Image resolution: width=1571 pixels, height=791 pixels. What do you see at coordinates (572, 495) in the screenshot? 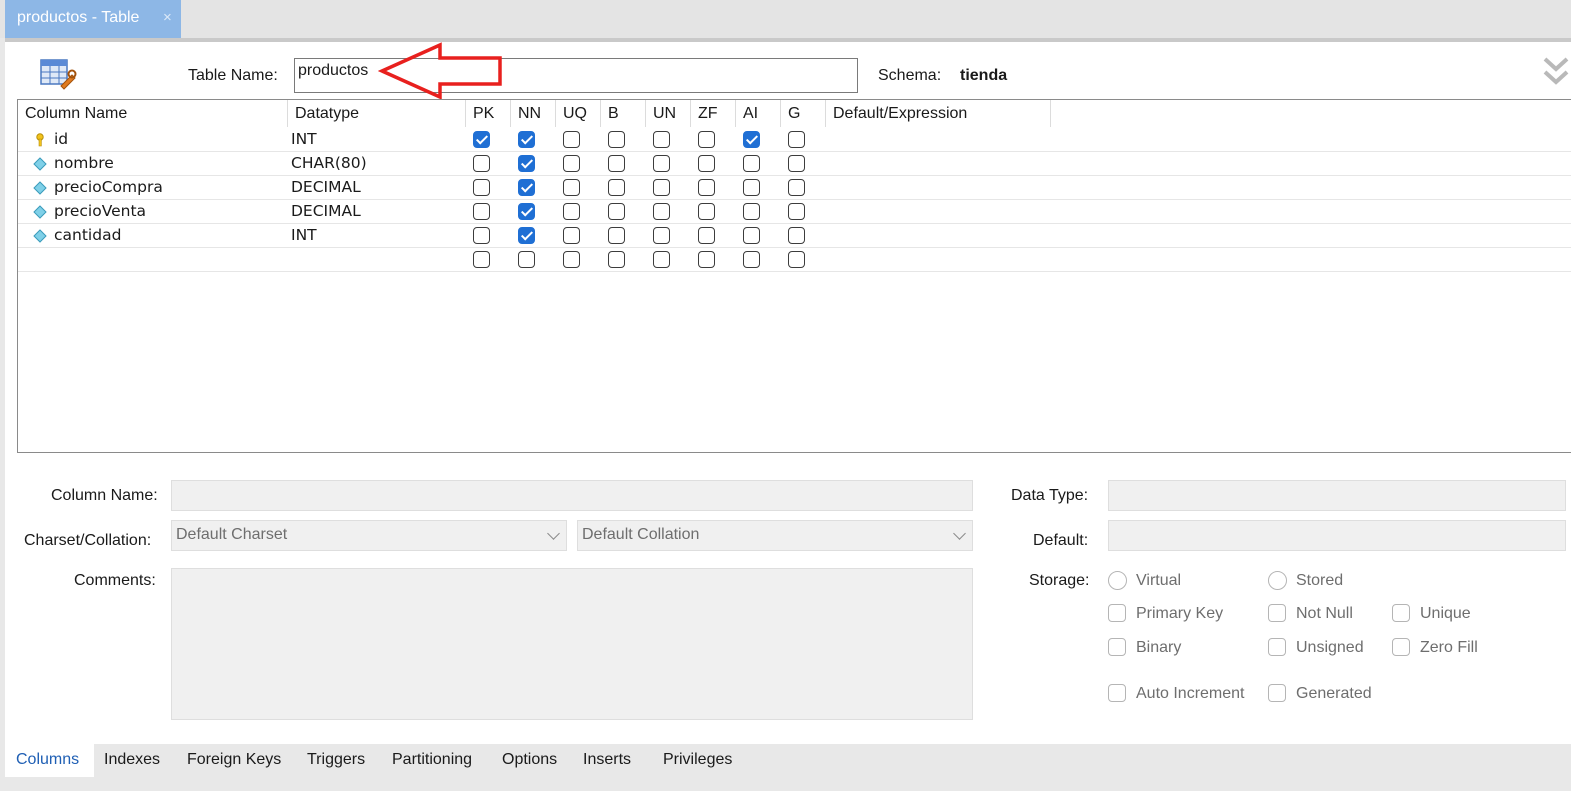
I see `column-name-field` at bounding box center [572, 495].